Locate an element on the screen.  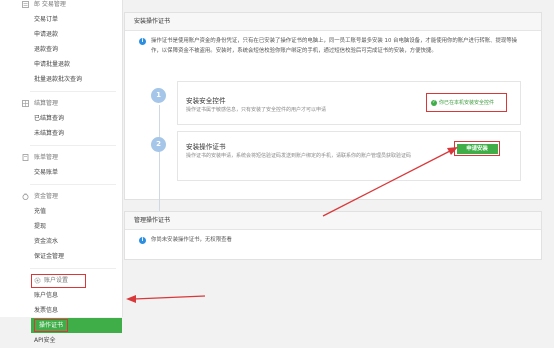
check-circle-icon: ✓ is located at coordinates (434, 102).